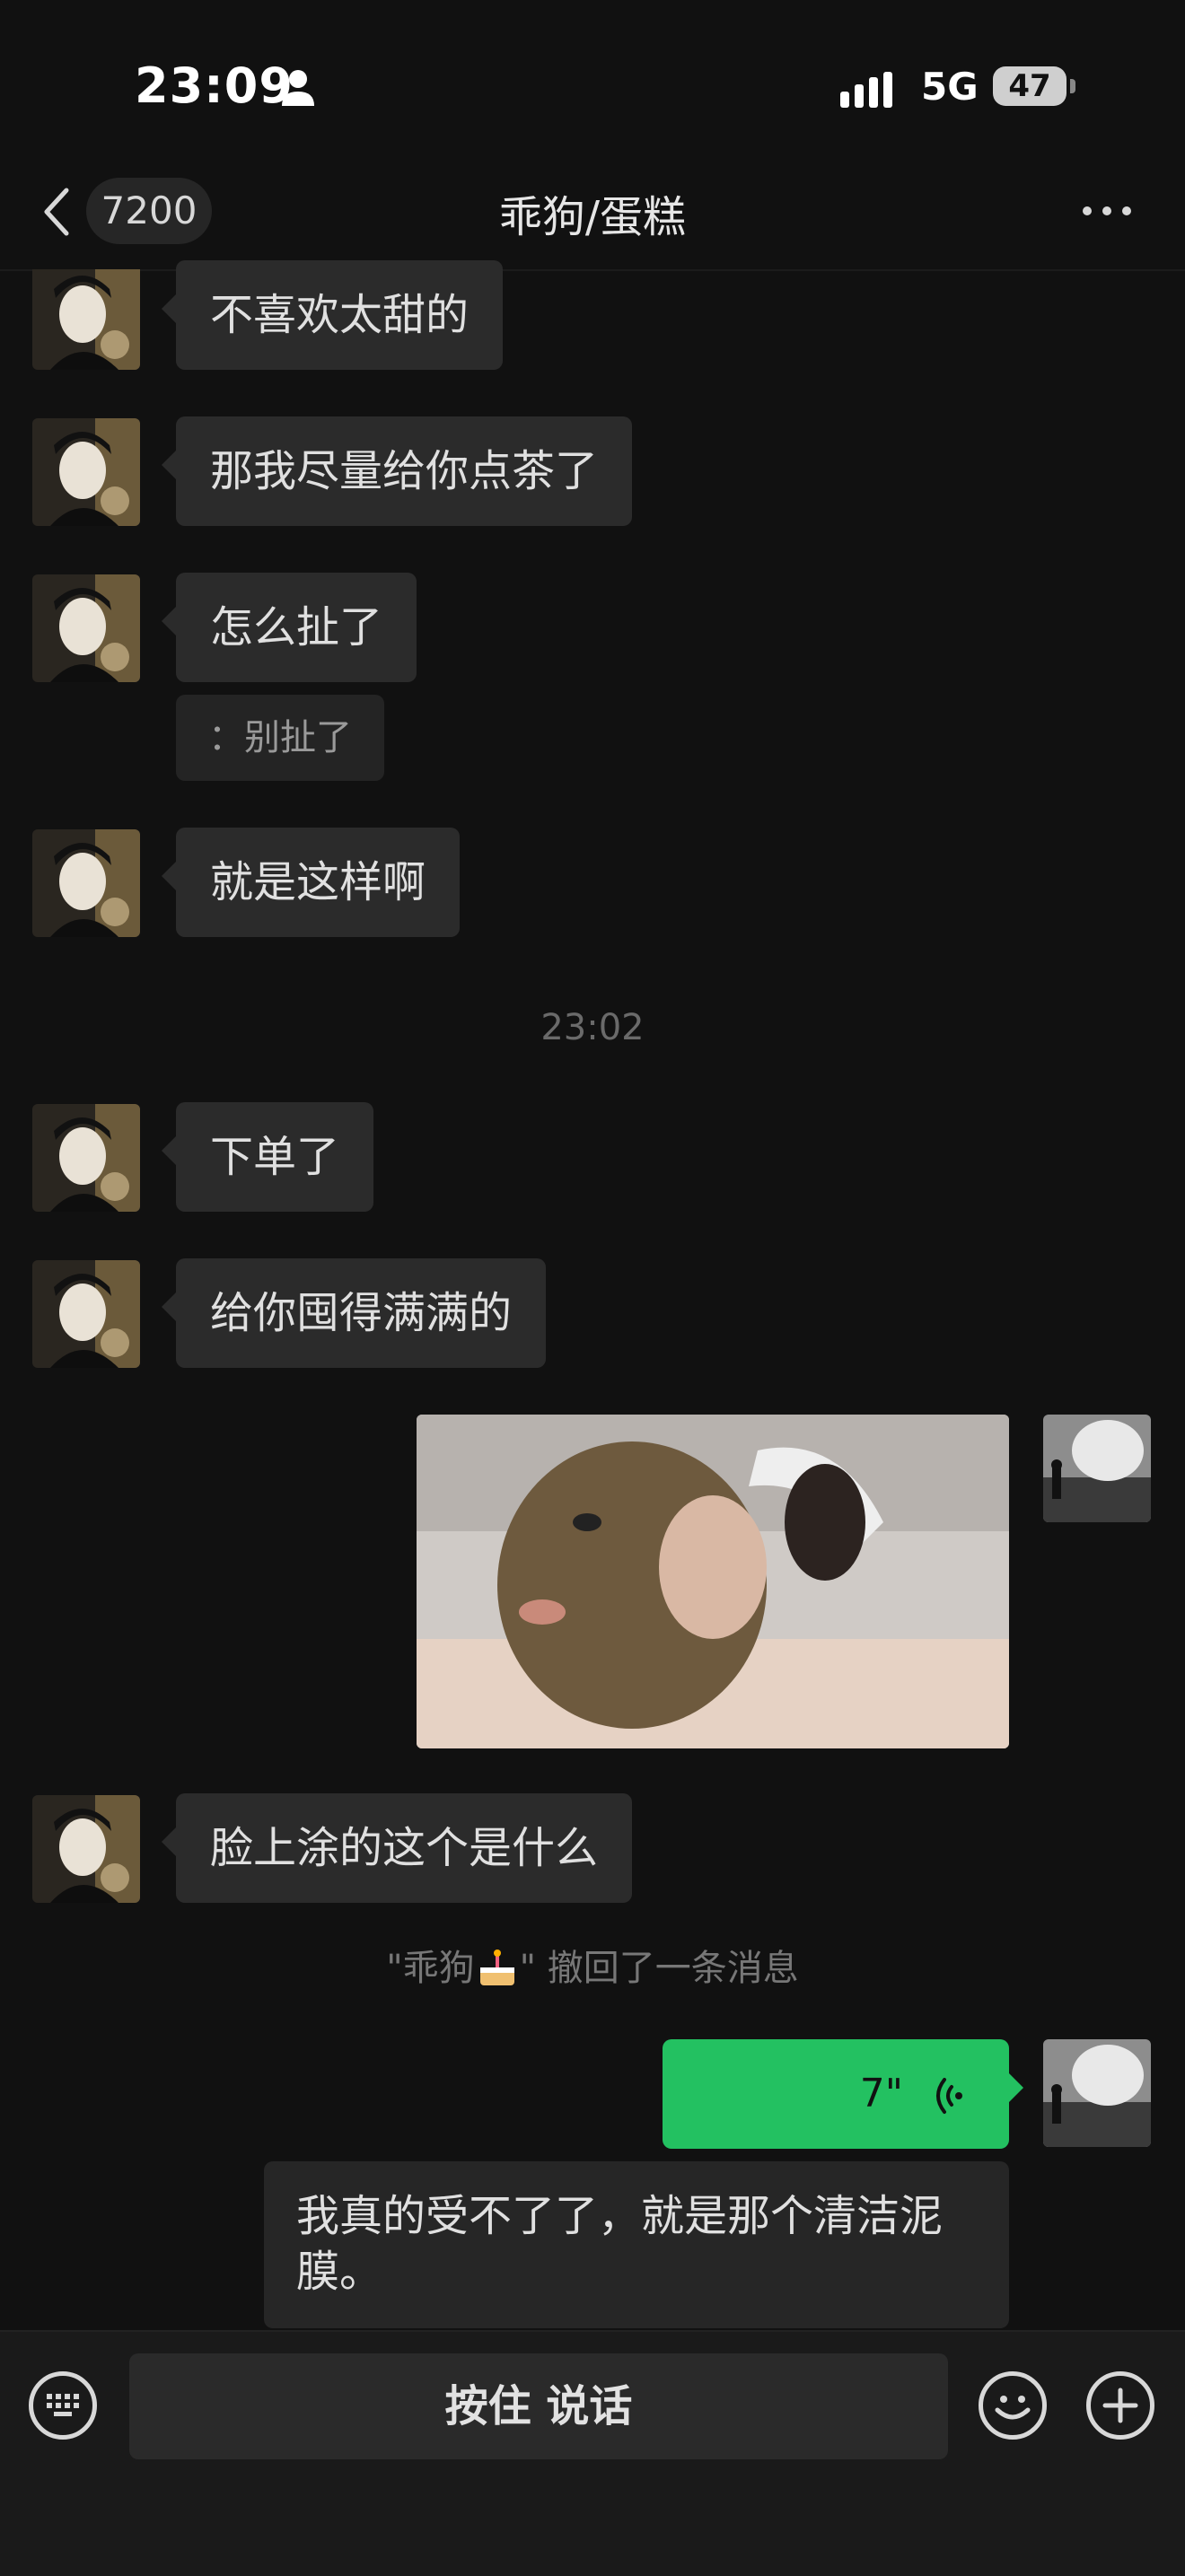 This screenshot has height=2576, width=1185. I want to click on message-timestamp: 23:02, so click(592, 1027).